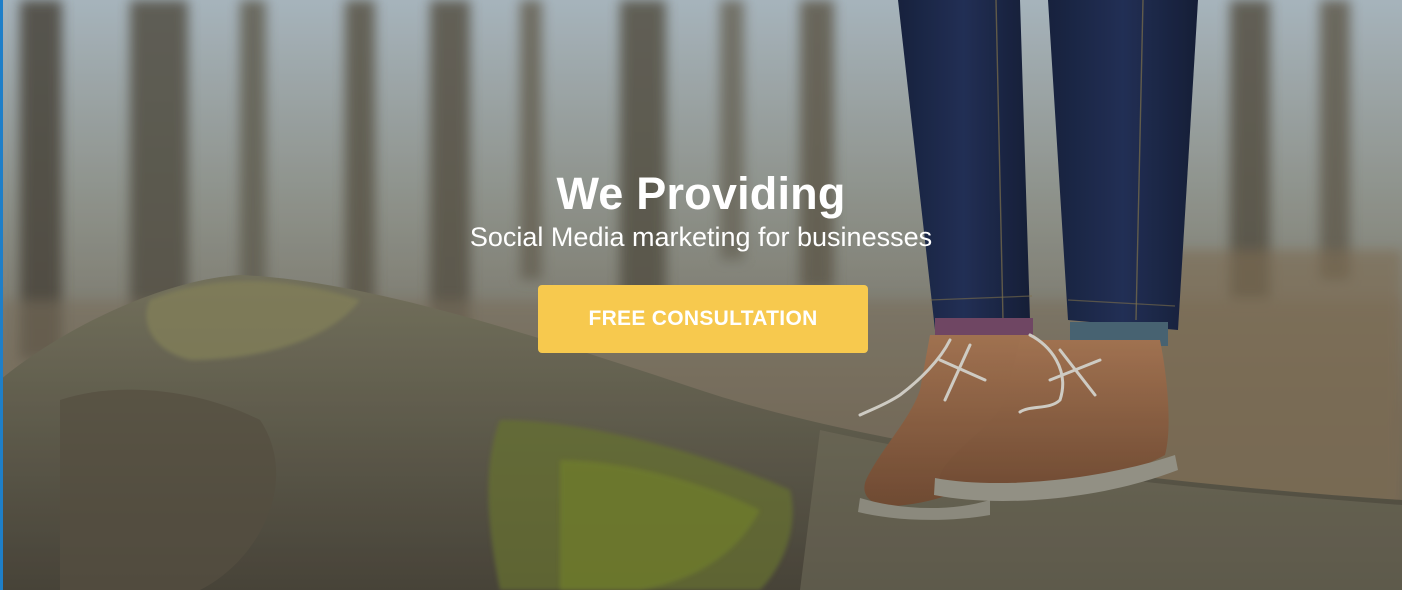 The image size is (1402, 590). What do you see at coordinates (703, 319) in the screenshot?
I see `free-consultation-button: FREE CONSULTATION` at bounding box center [703, 319].